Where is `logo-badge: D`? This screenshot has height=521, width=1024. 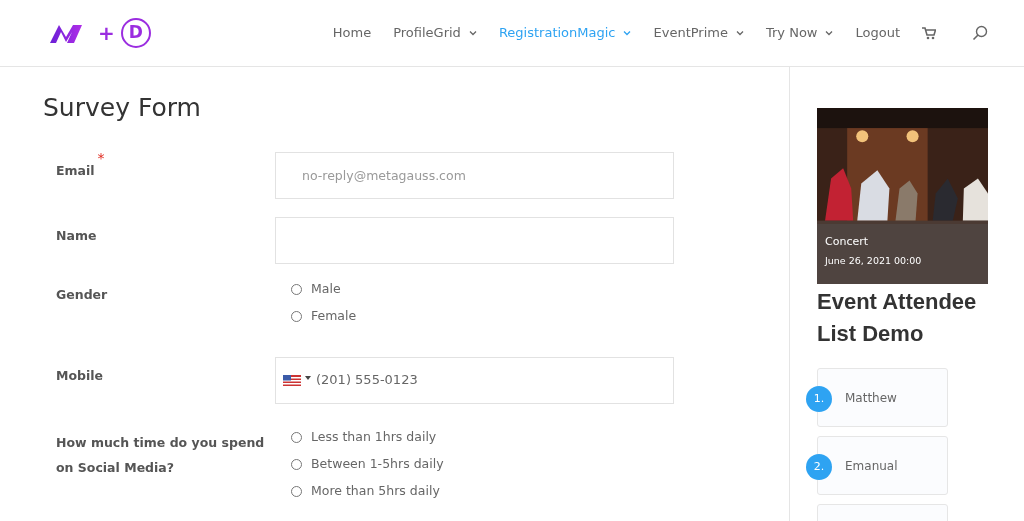
logo-badge: D is located at coordinates (135, 33).